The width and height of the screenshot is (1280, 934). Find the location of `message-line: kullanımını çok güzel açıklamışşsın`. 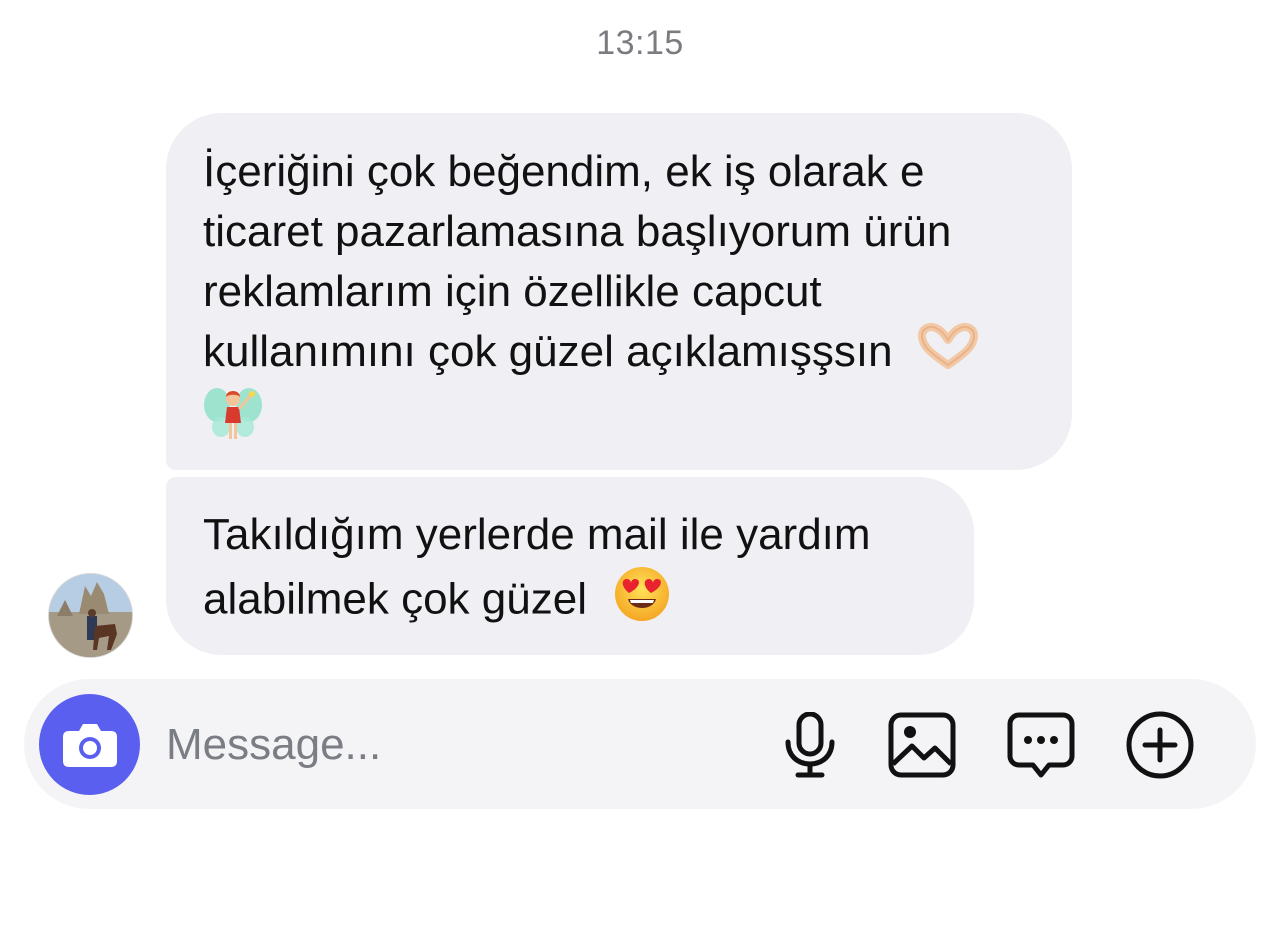

message-line: kullanımını çok güzel açıklamışşsın is located at coordinates (548, 351).